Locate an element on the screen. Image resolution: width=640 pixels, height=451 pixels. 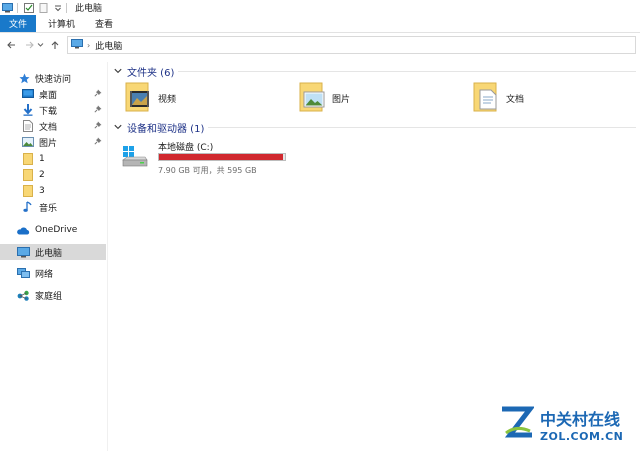
nav-item-documents: 文档 is located at coordinates (53, 126).